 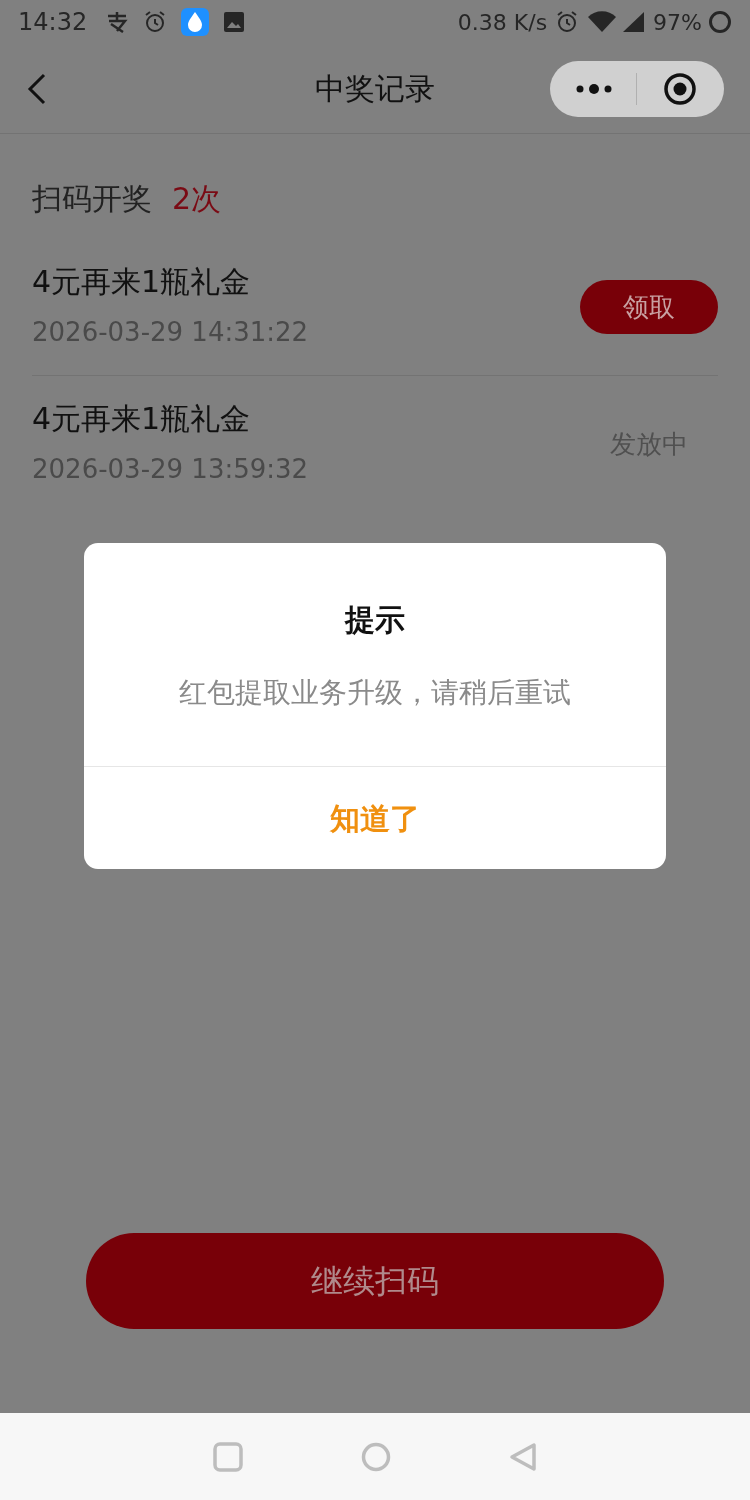 I want to click on battery-level: 97%, so click(x=677, y=22).